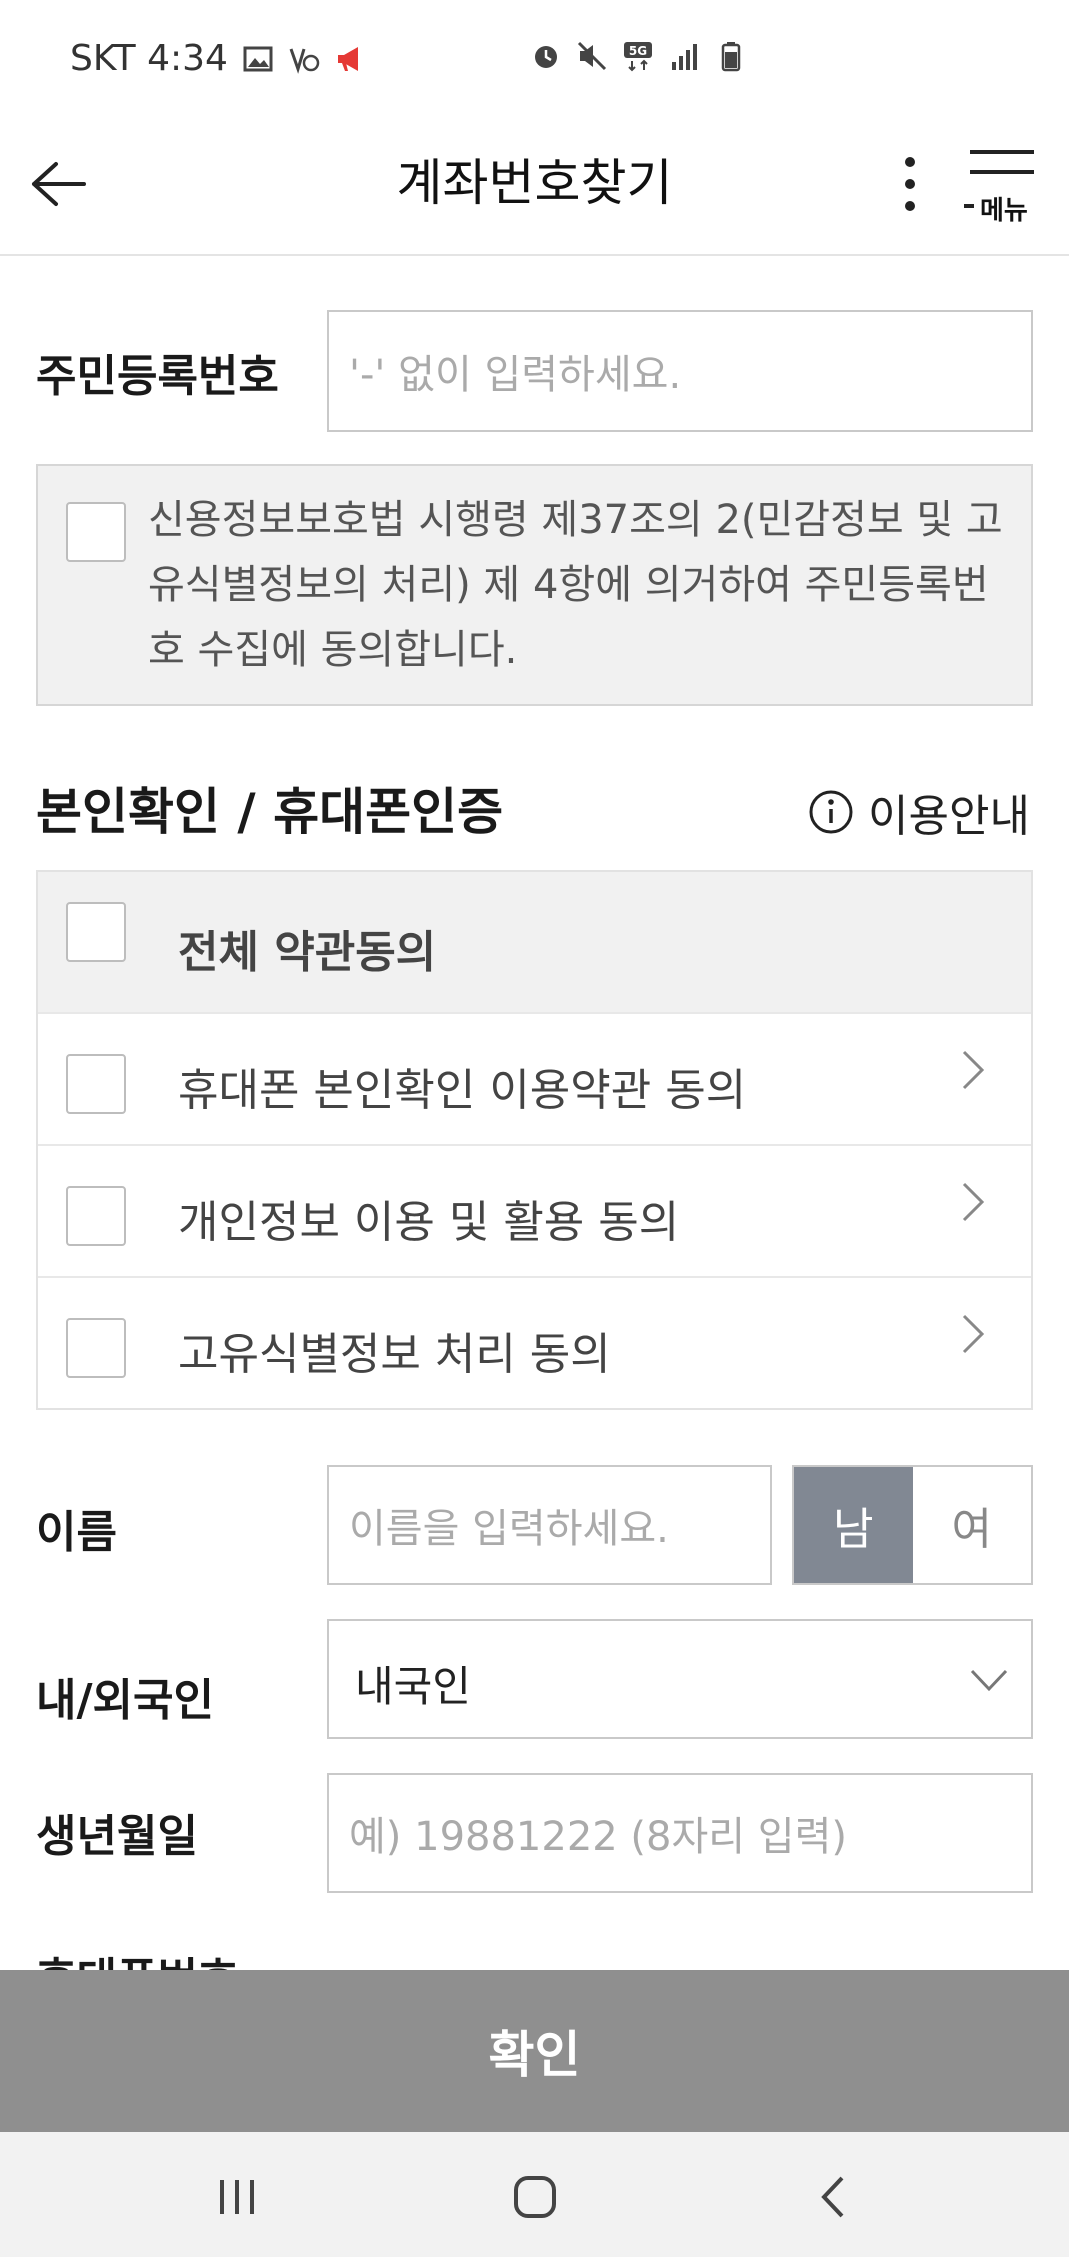 The image size is (1069, 2257). I want to click on name-input: 이름을 입력하세요., so click(549, 1525).